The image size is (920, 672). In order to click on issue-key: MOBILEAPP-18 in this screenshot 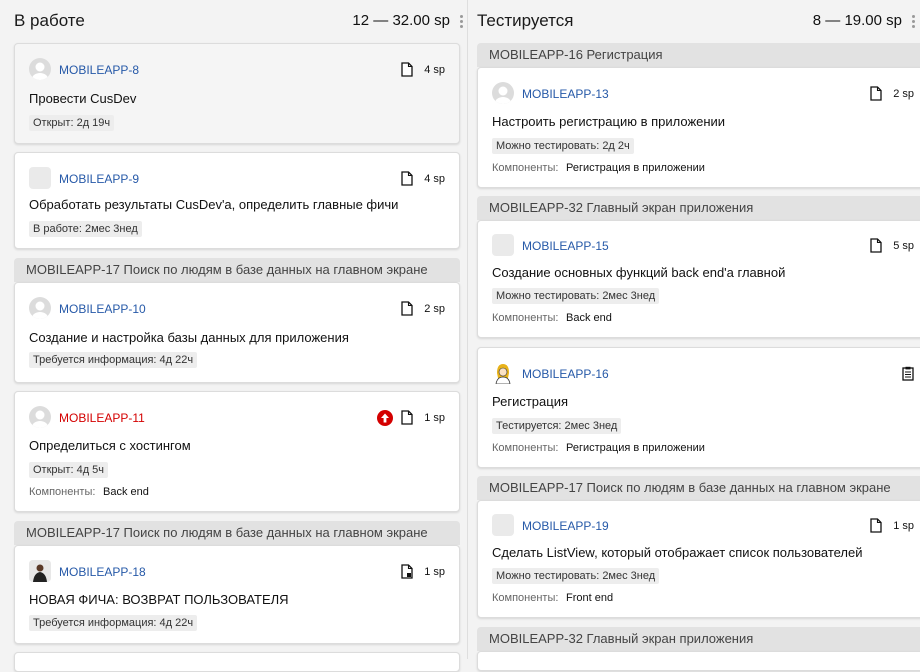, I will do `click(102, 572)`.